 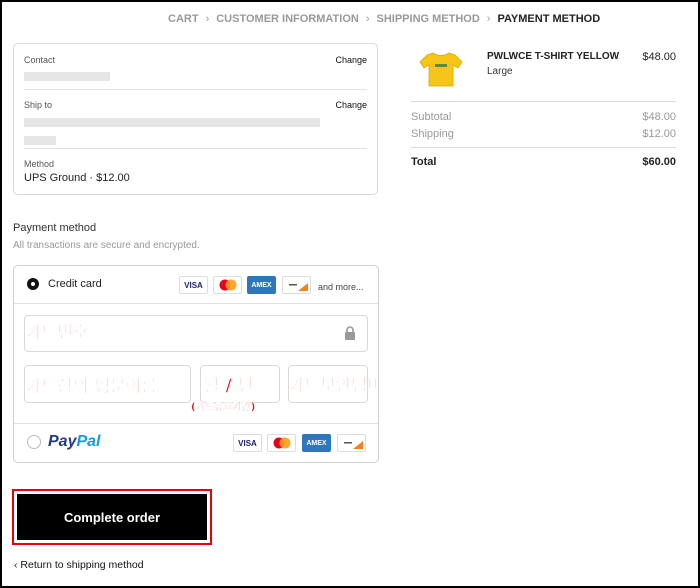 I want to click on ship-to-label: Ship to, so click(x=38, y=105).